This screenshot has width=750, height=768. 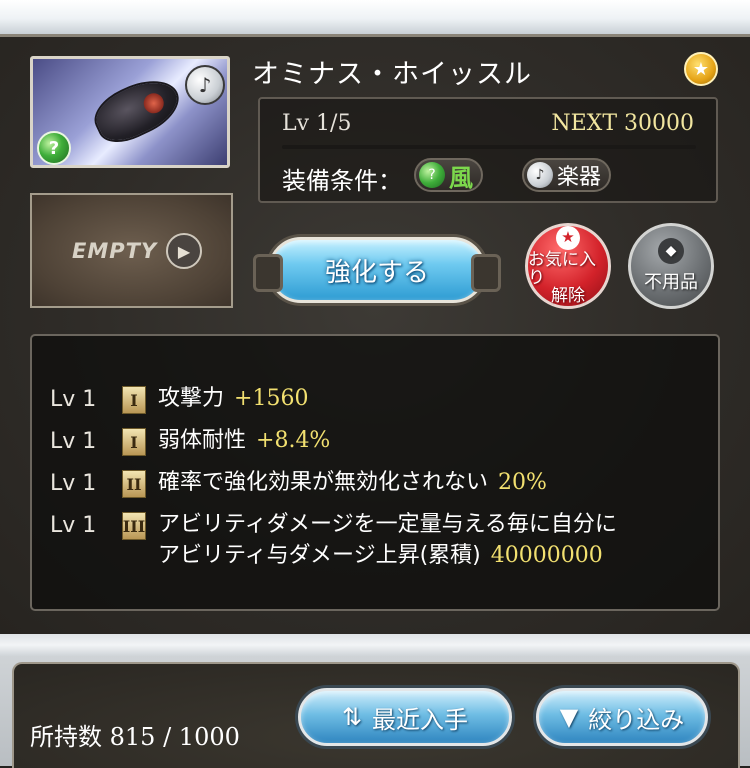 I want to click on star-icon: ★, so click(x=568, y=238).